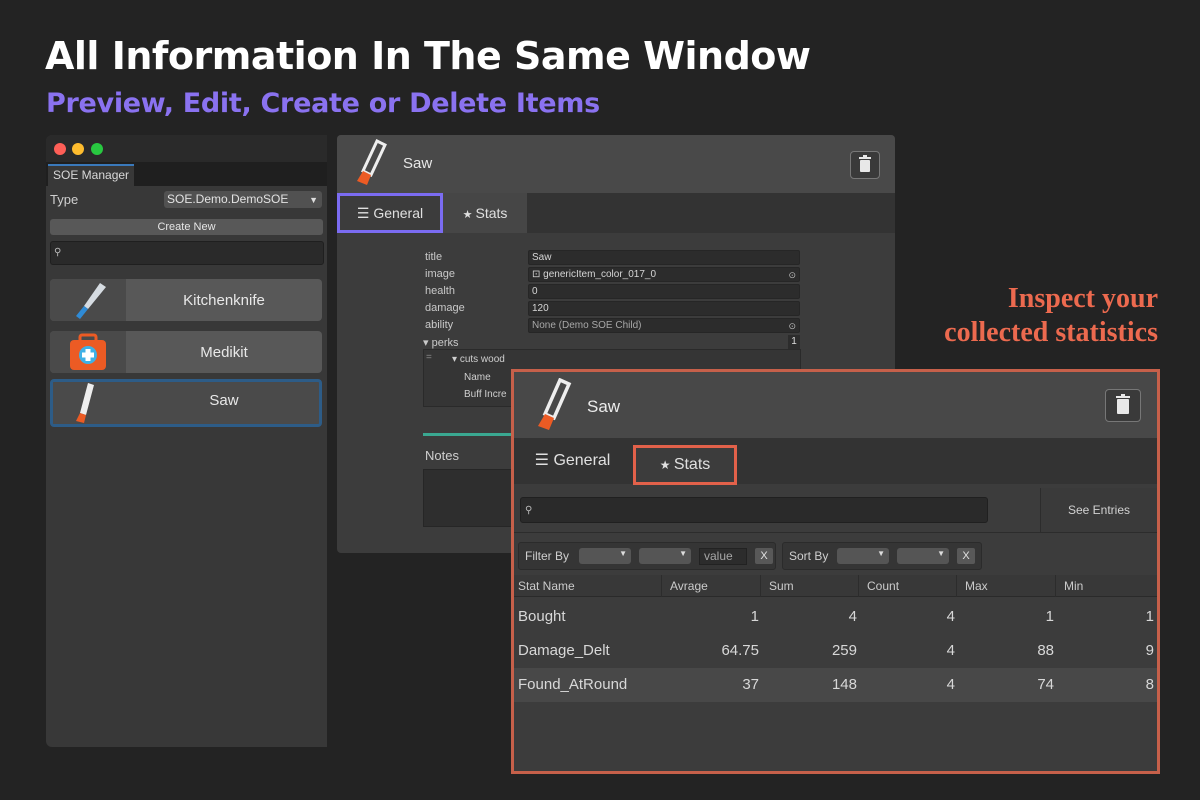 This screenshot has width=1200, height=800. I want to click on cell-stat-name: Damage_Delt, so click(564, 650).